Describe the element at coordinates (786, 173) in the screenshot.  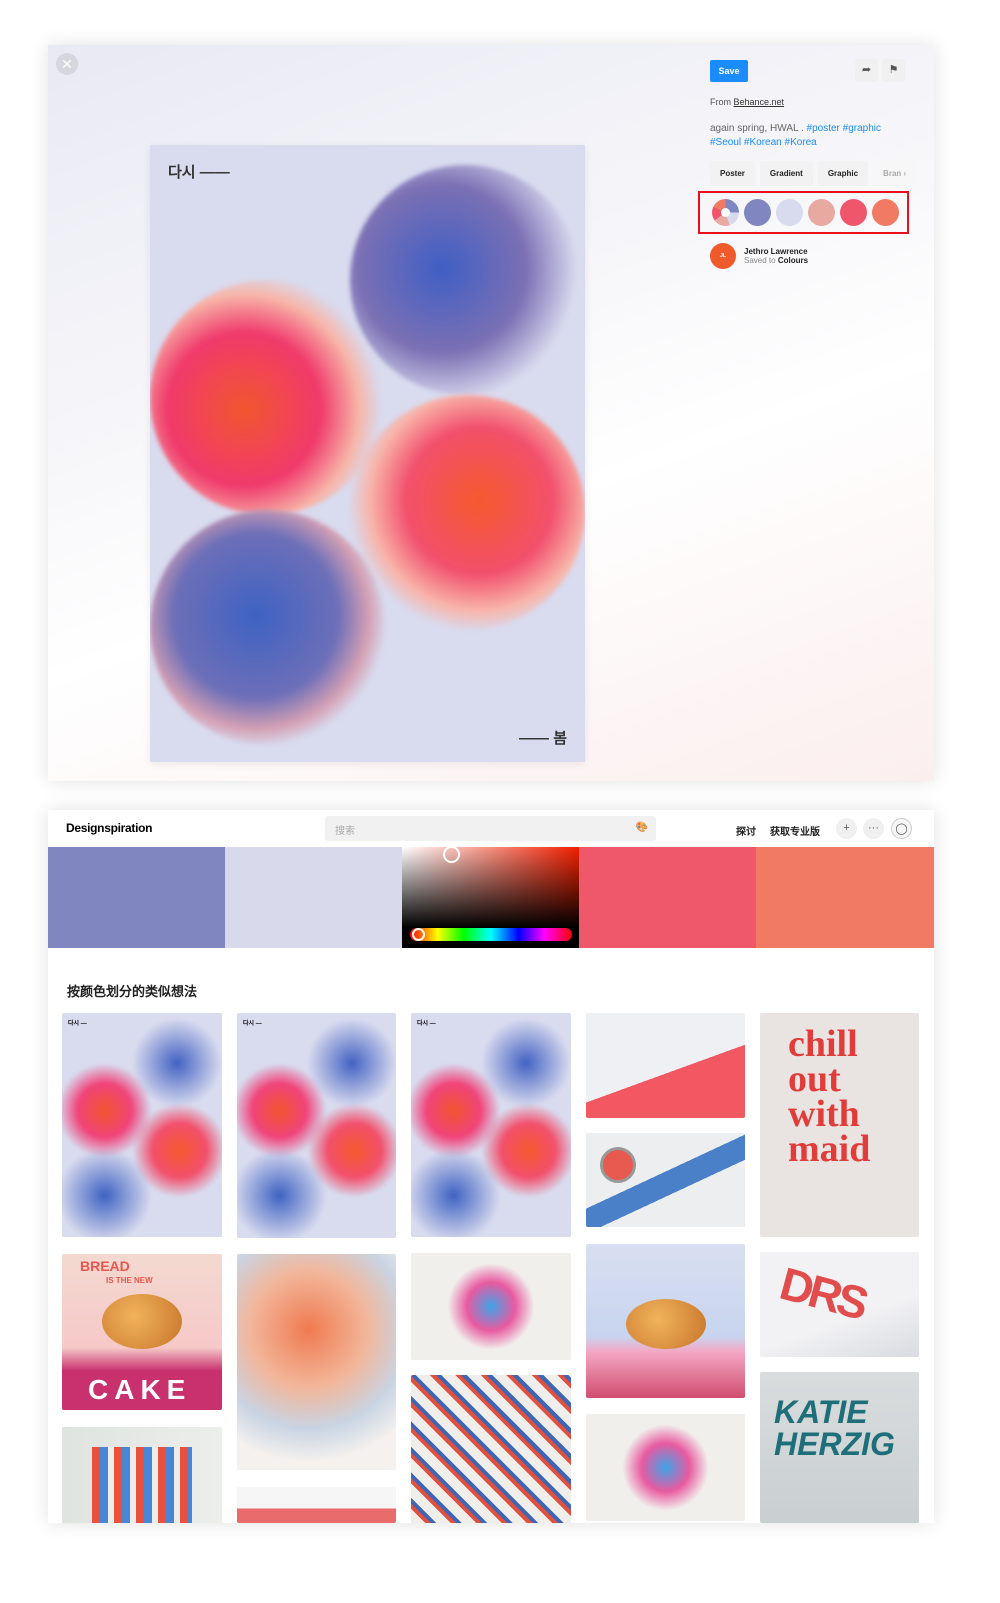
I see `chip-gradient: Gradient` at that location.